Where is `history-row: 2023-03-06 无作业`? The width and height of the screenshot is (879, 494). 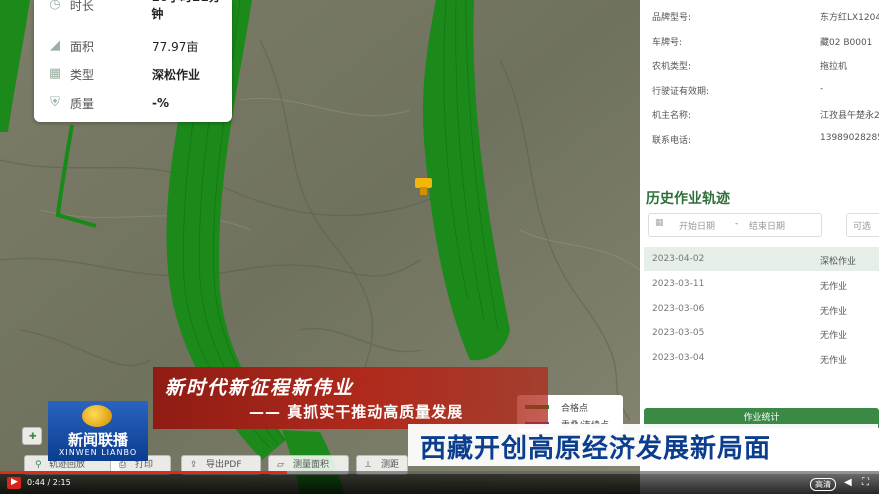 history-row: 2023-03-06 无作业 is located at coordinates (761, 309).